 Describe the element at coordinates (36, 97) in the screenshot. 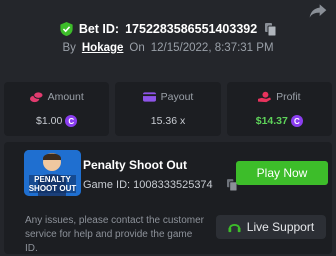

I see `coins-icon` at that location.